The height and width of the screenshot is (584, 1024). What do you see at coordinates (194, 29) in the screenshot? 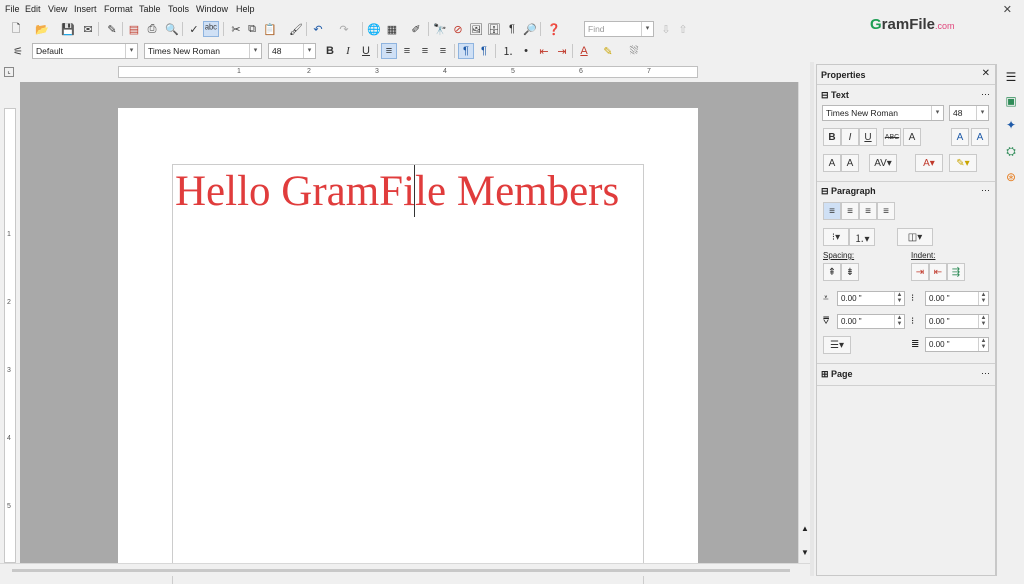
I see `spelling-icon: ✓` at bounding box center [194, 29].